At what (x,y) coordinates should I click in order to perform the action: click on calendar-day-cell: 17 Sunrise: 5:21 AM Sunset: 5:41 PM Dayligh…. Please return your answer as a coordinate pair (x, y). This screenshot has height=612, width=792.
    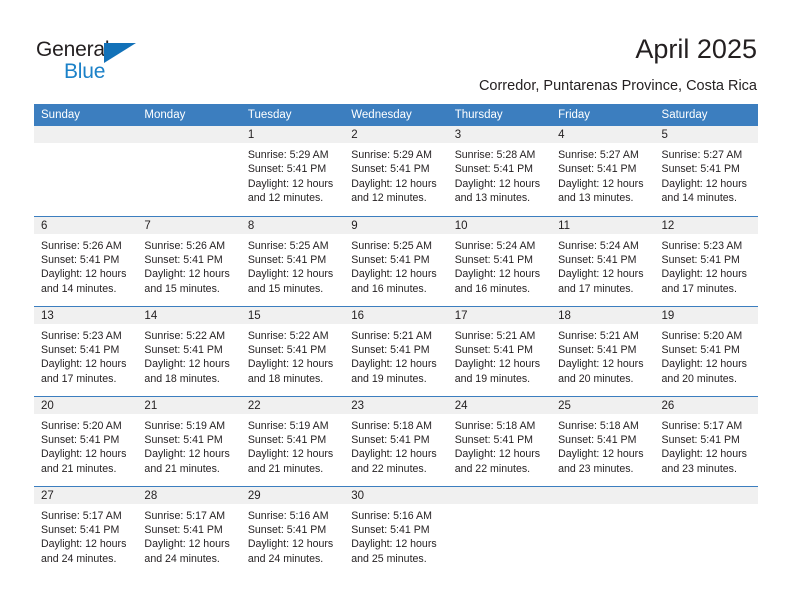
    Looking at the image, I should click on (499, 350).